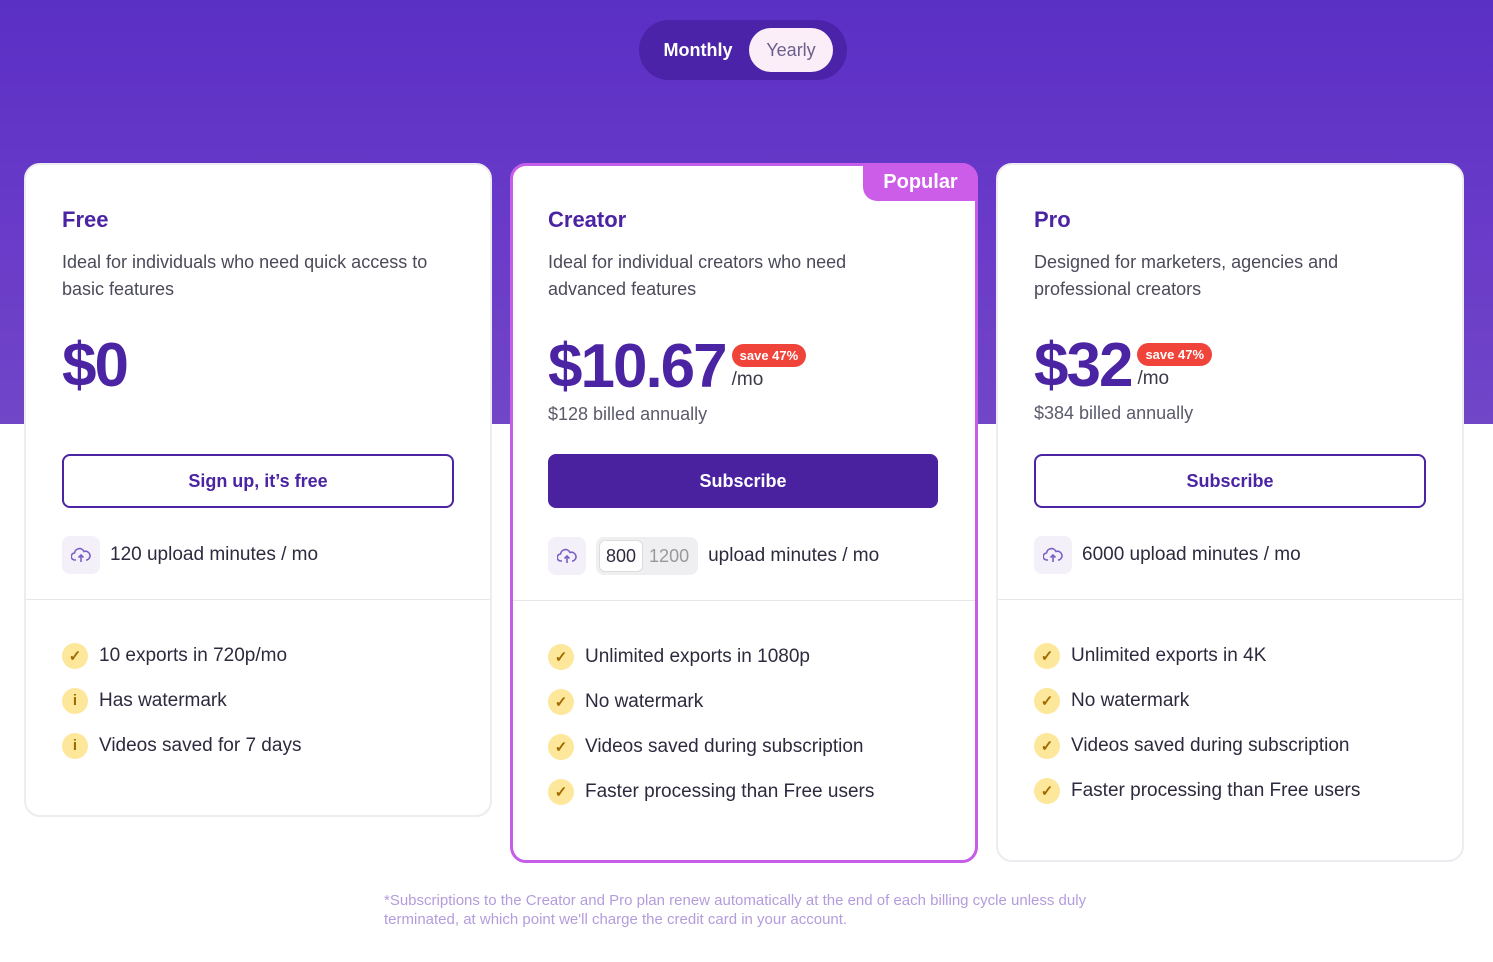  I want to click on feature-text: Videos saved for 7 days, so click(200, 745).